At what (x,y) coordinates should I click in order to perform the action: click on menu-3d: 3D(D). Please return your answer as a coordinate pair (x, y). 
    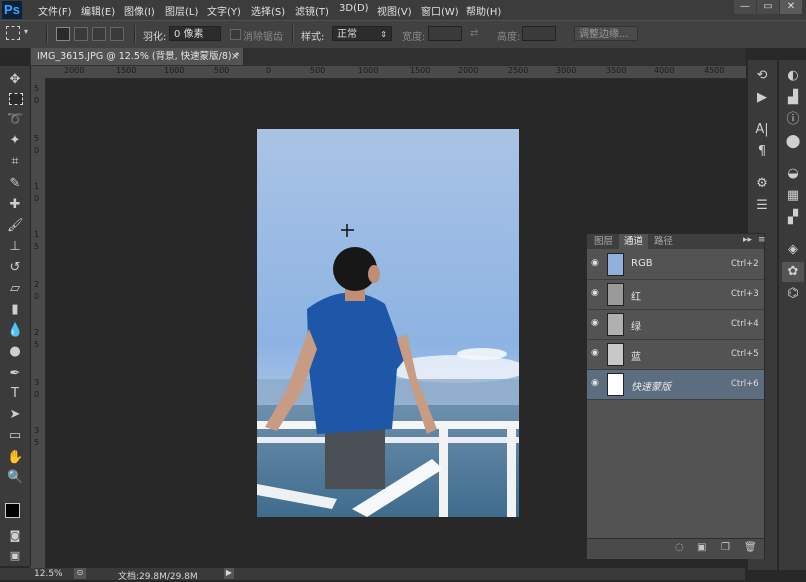
    Looking at the image, I should click on (354, 8).